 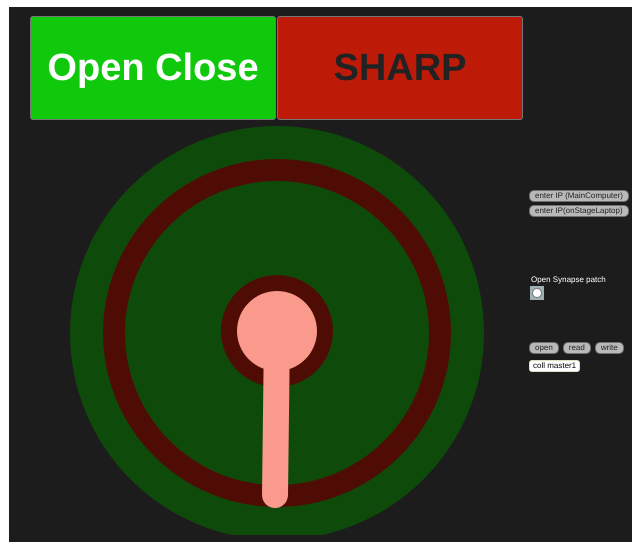 I want to click on bang-button, so click(x=537, y=293).